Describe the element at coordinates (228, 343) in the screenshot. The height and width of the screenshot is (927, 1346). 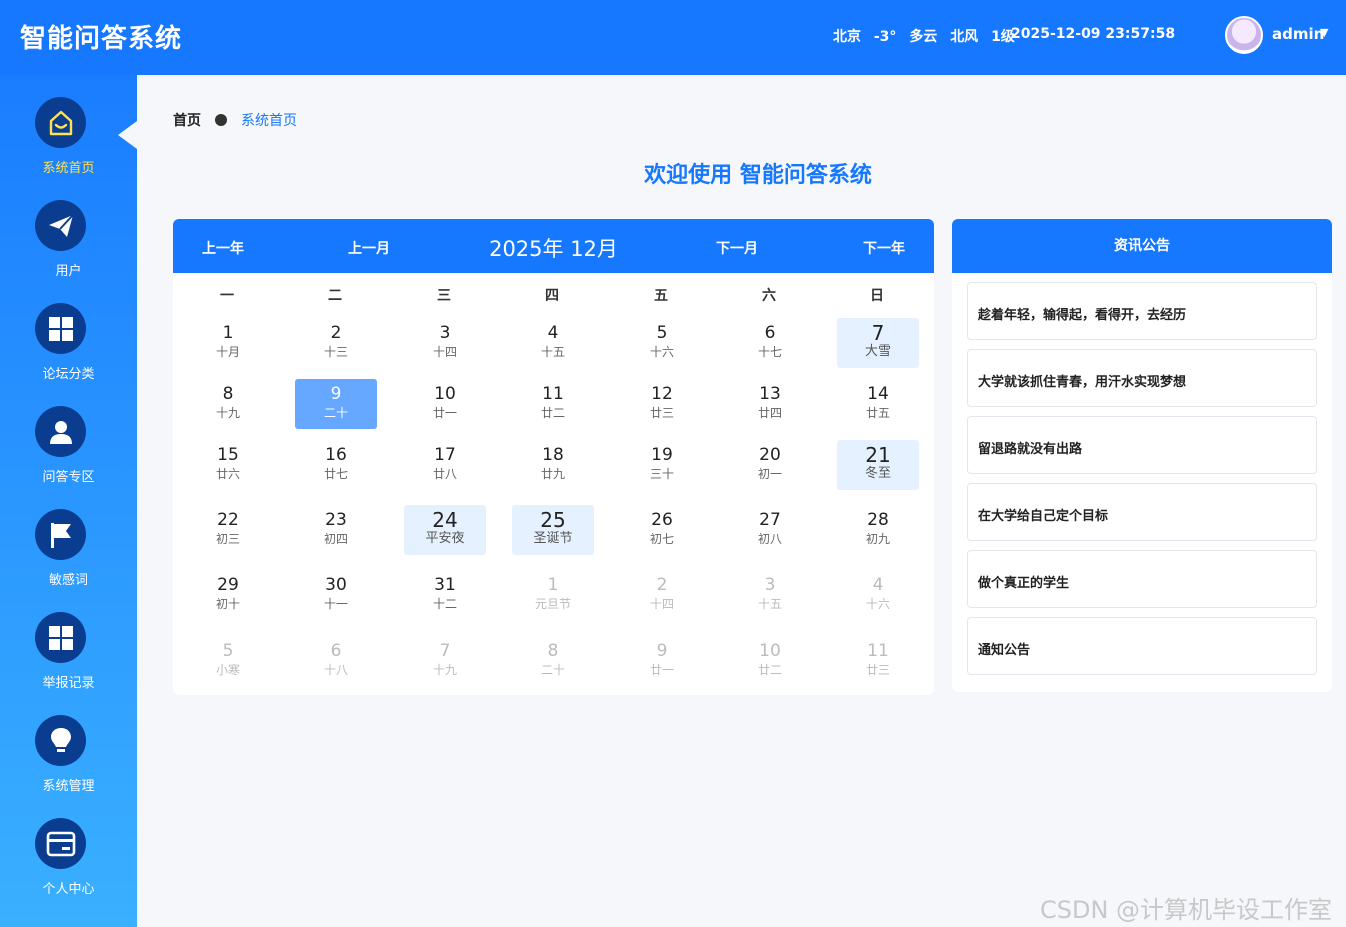
I see `calendar-day: 1 十月` at that location.